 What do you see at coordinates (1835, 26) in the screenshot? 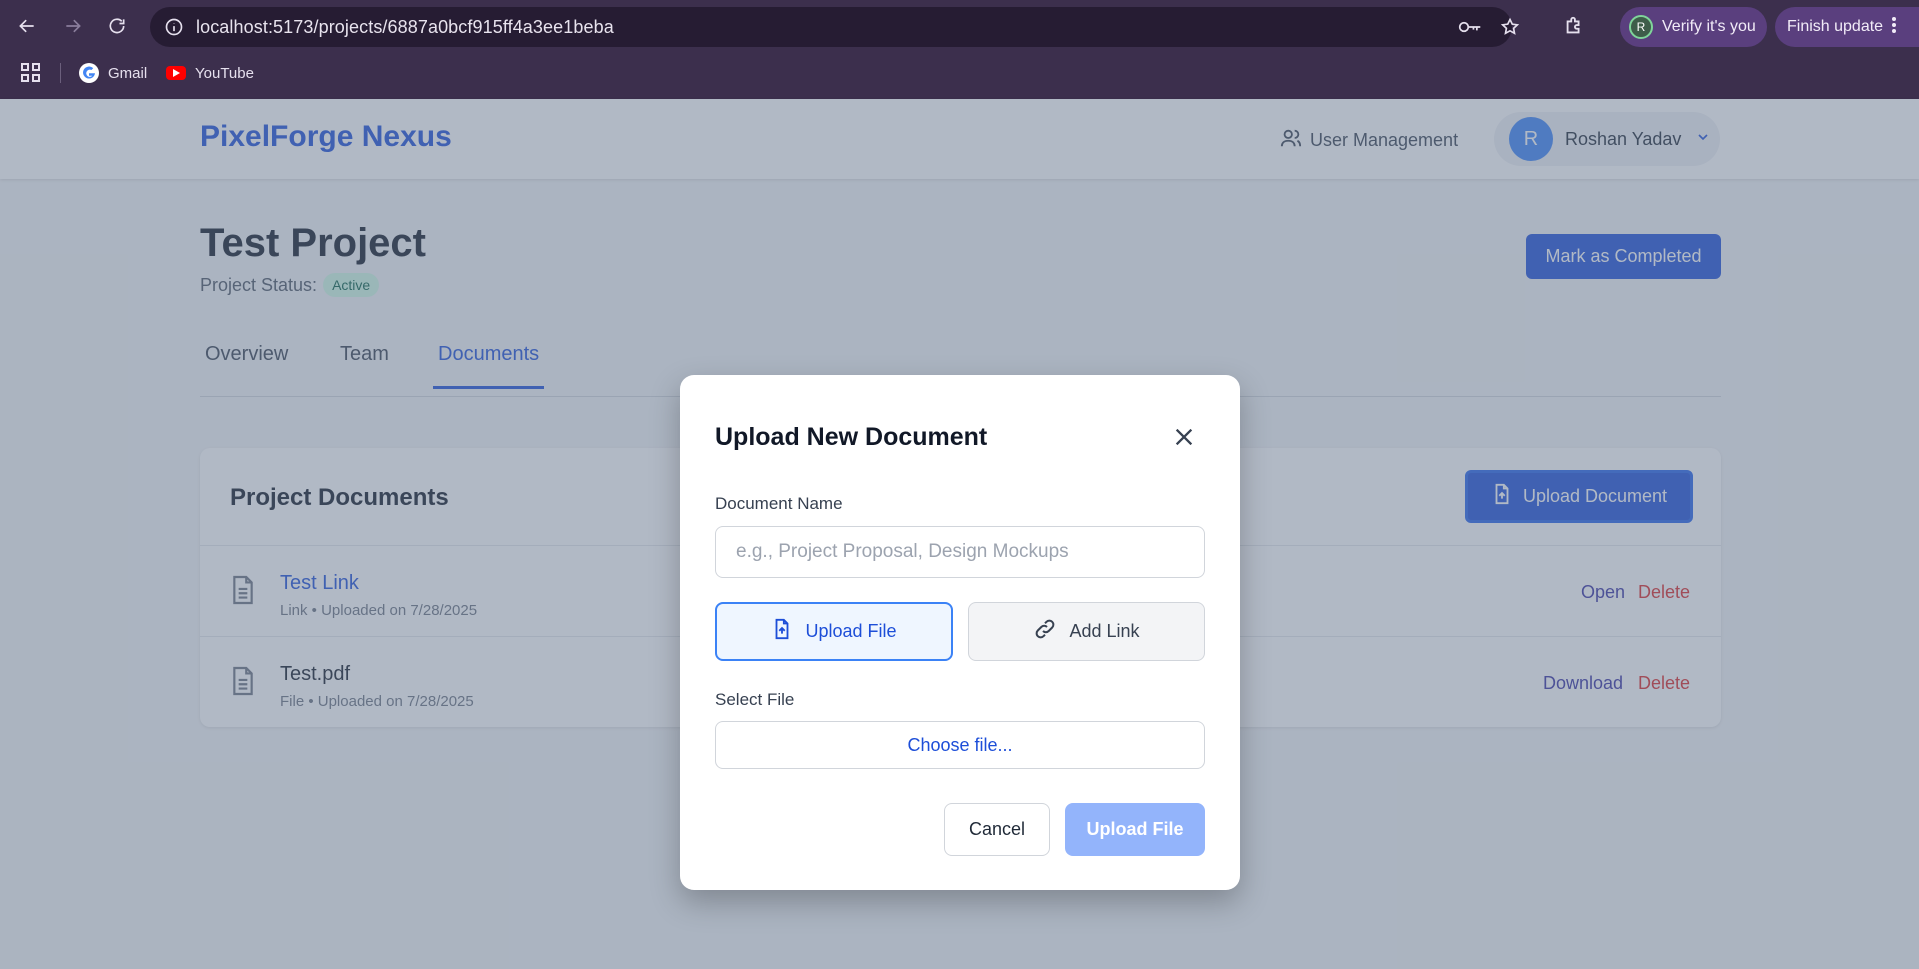
I see `finish-update-label: Finish update` at bounding box center [1835, 26].